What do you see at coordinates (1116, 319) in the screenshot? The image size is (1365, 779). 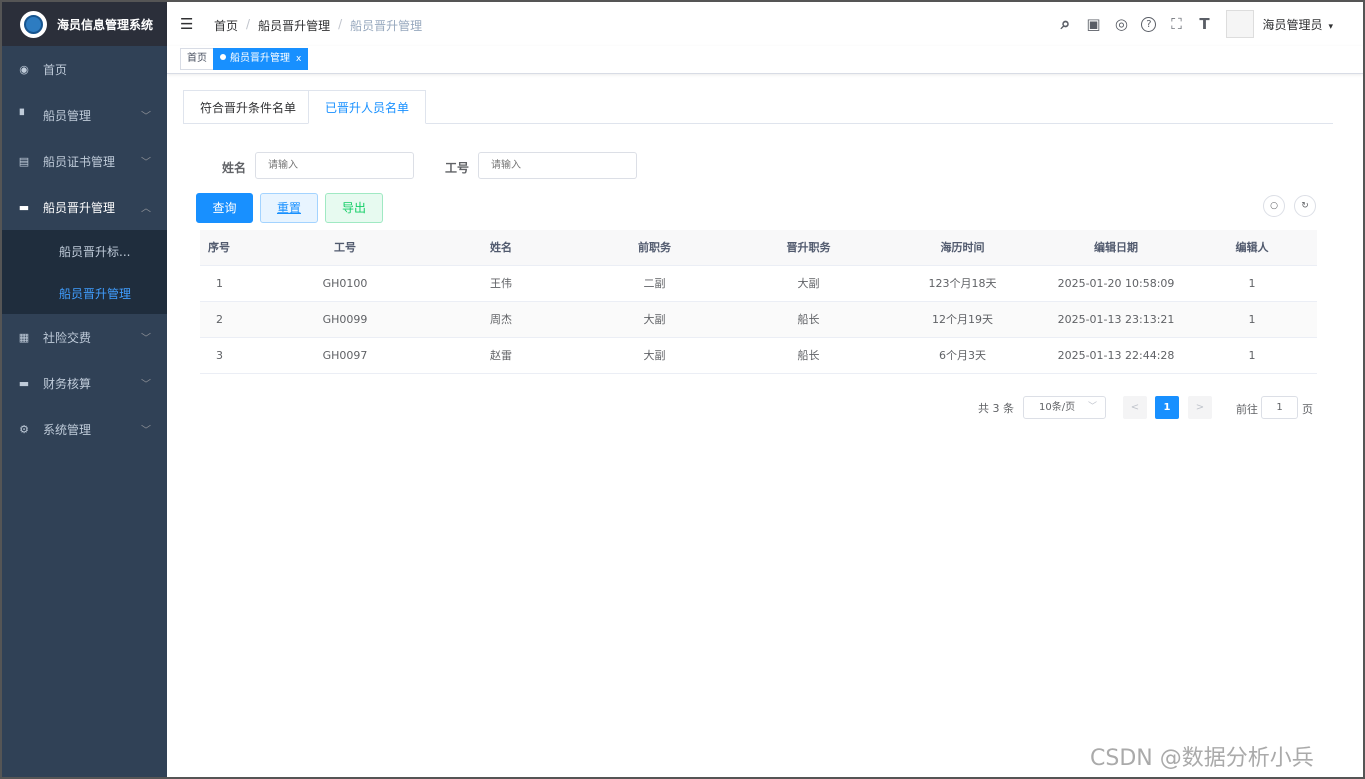 I see `table-cell: 2025-01-13 23:13:21` at bounding box center [1116, 319].